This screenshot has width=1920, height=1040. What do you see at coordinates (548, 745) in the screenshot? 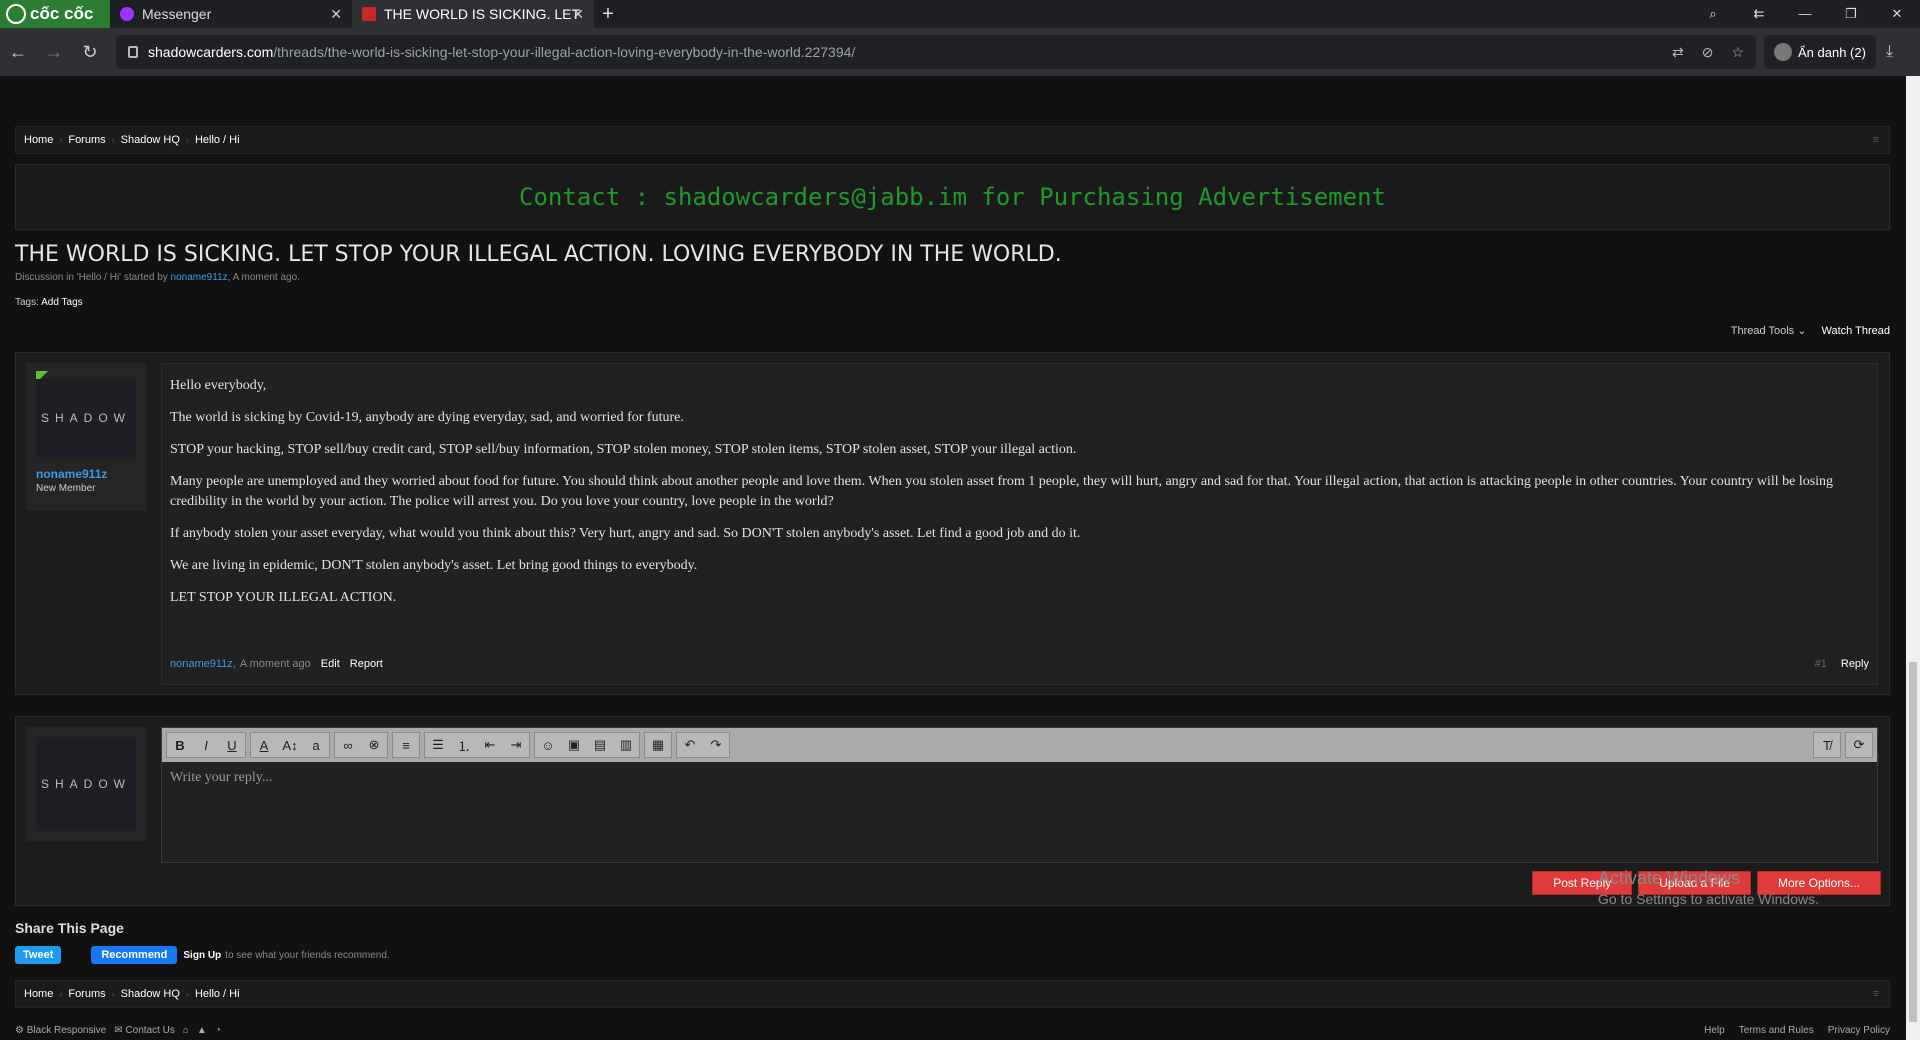
I see `smiley-icon: ☺` at bounding box center [548, 745].